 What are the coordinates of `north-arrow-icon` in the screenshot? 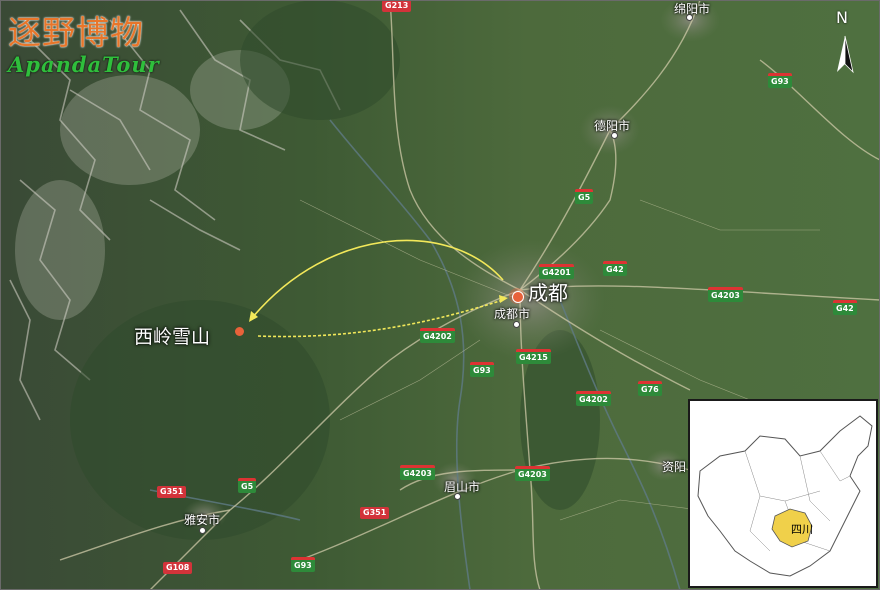 It's located at (845, 54).